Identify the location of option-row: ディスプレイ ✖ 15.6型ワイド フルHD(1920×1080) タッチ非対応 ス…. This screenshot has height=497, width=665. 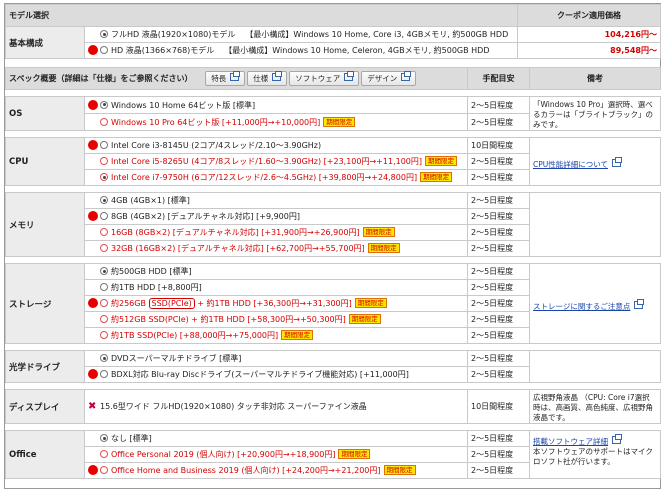
(333, 406).